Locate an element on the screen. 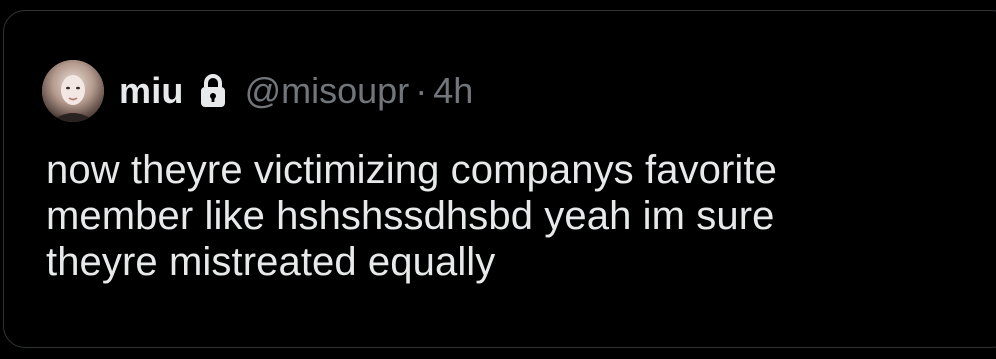 This screenshot has width=996, height=359. post-text-line: theyre mistreated equally is located at coordinates (271, 262).